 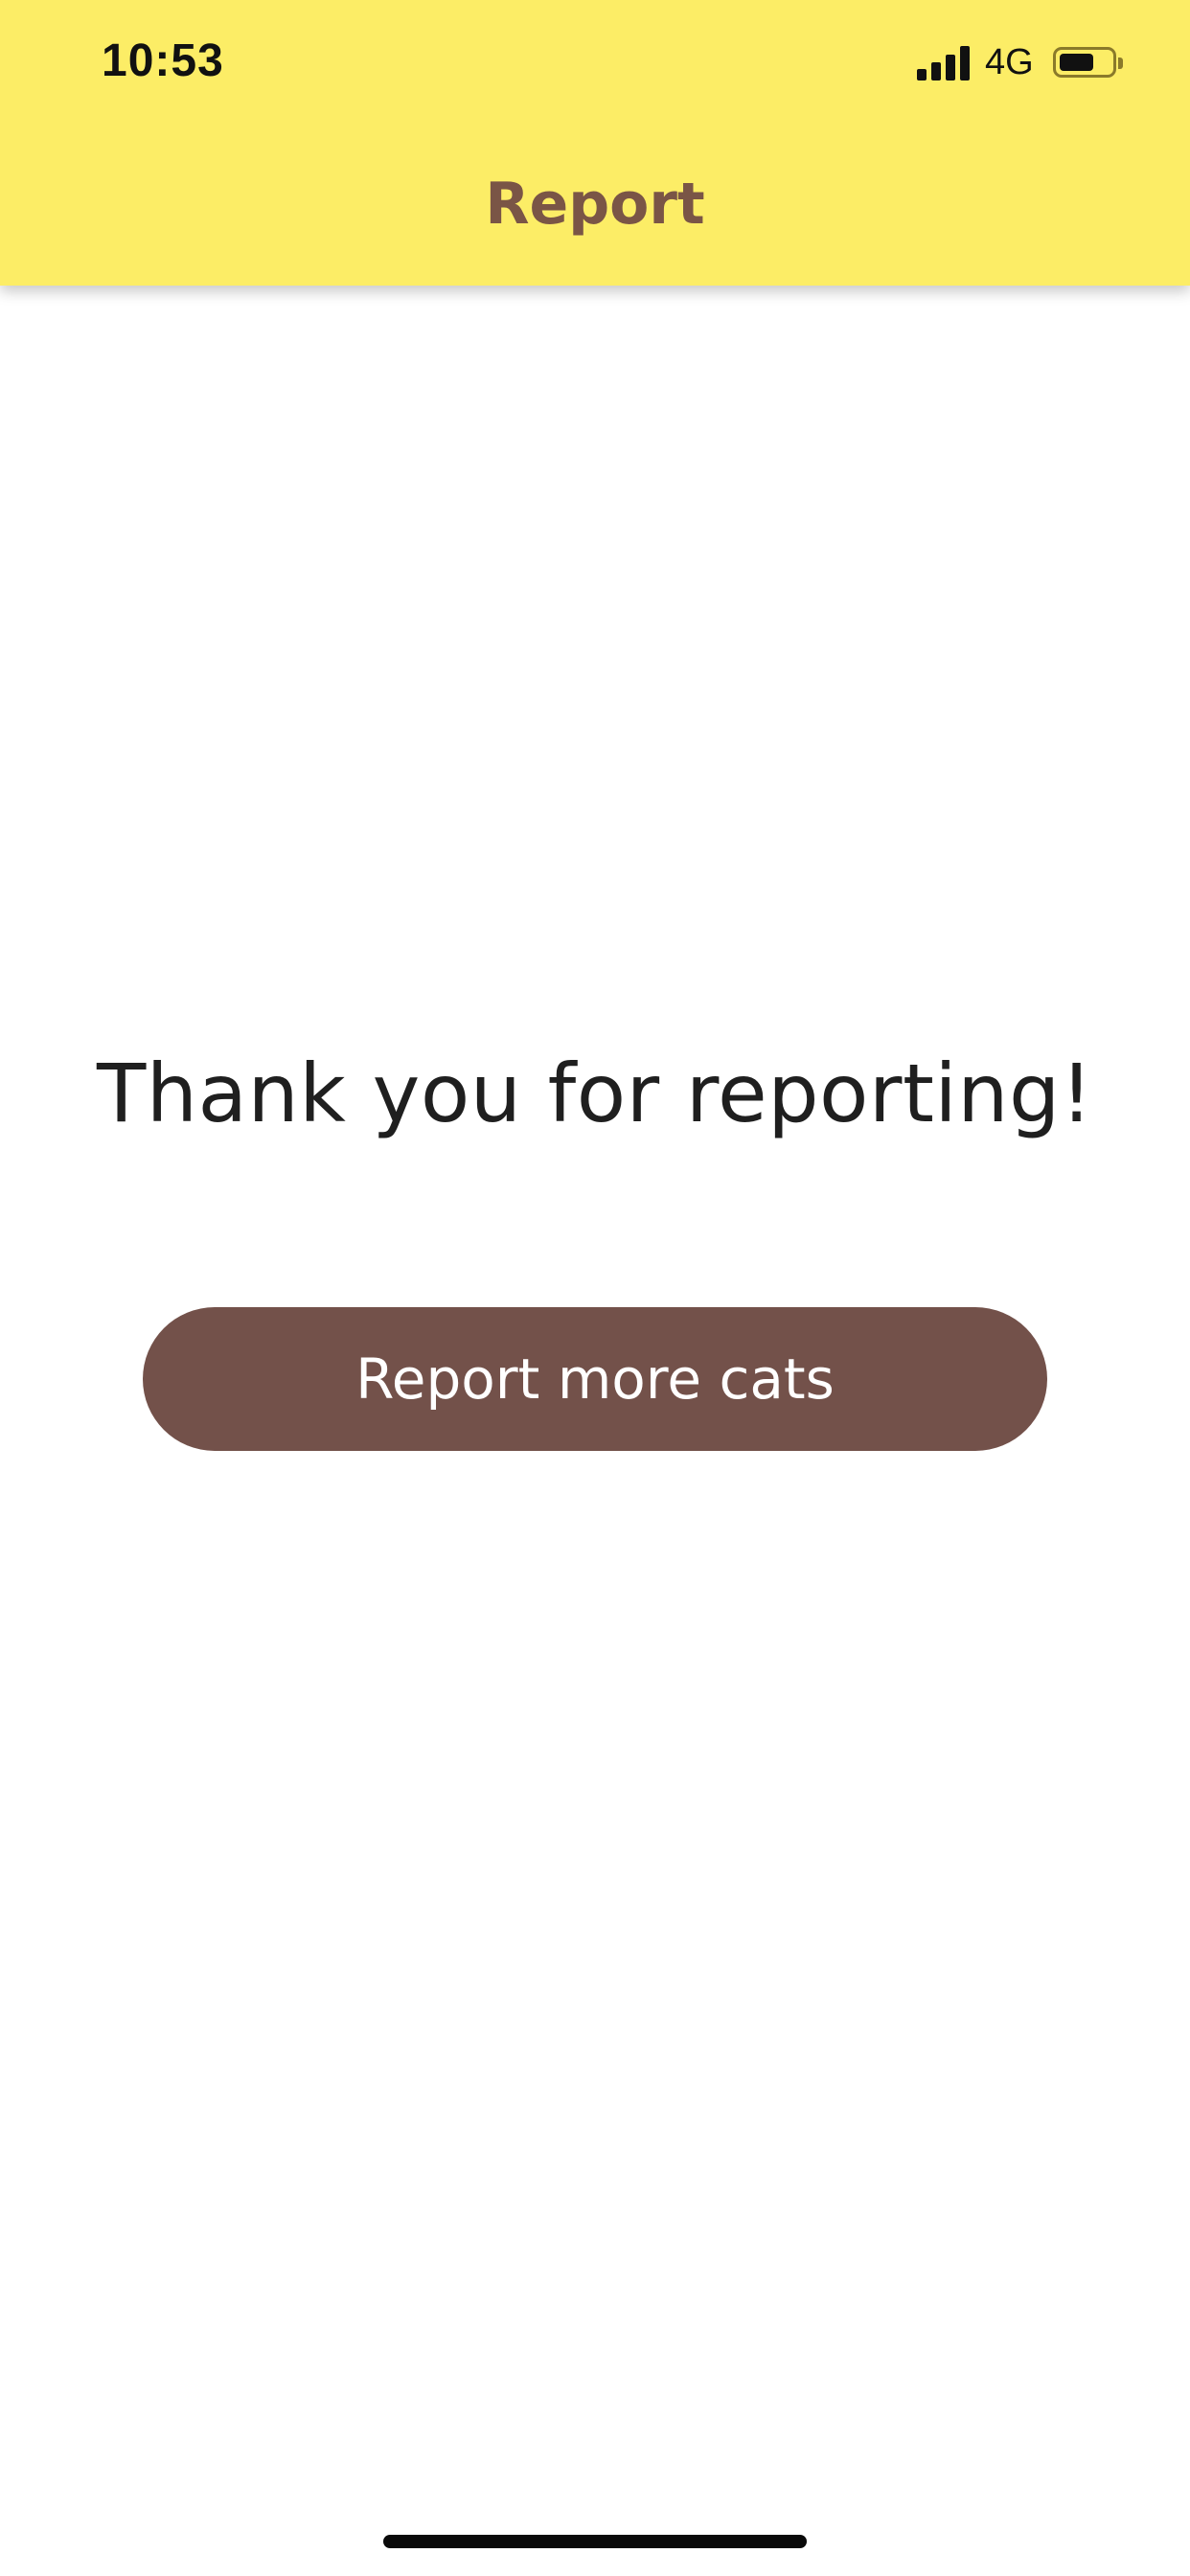 I want to click on app-header: 10:53 4G Report, so click(x=595, y=143).